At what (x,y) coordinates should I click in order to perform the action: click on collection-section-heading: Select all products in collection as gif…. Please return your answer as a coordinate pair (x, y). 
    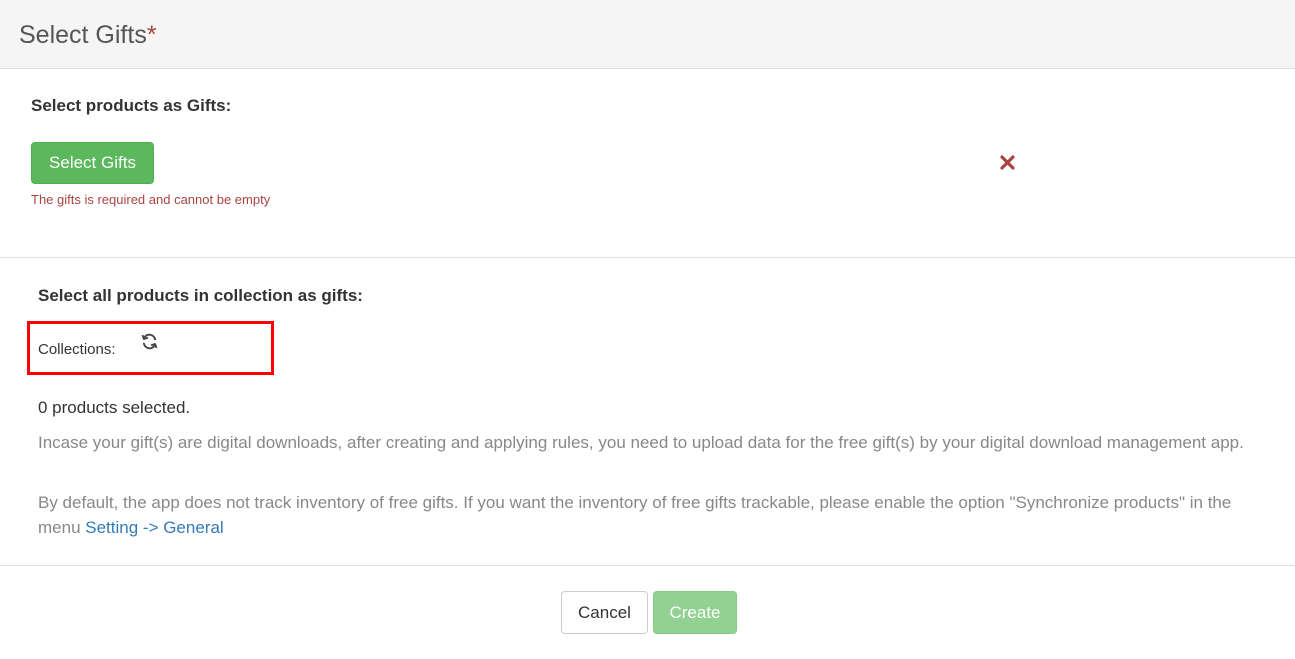
    Looking at the image, I should click on (200, 295).